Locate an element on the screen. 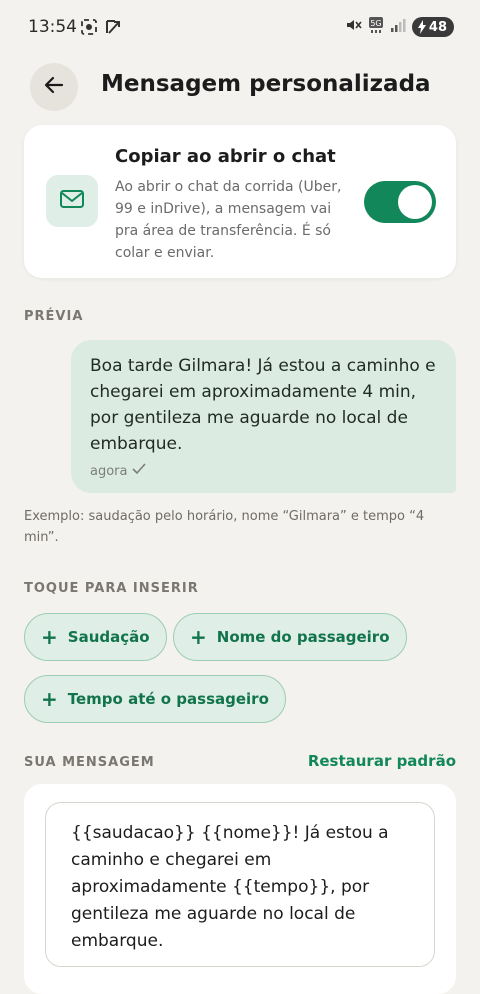  preview-time: agora is located at coordinates (109, 471).